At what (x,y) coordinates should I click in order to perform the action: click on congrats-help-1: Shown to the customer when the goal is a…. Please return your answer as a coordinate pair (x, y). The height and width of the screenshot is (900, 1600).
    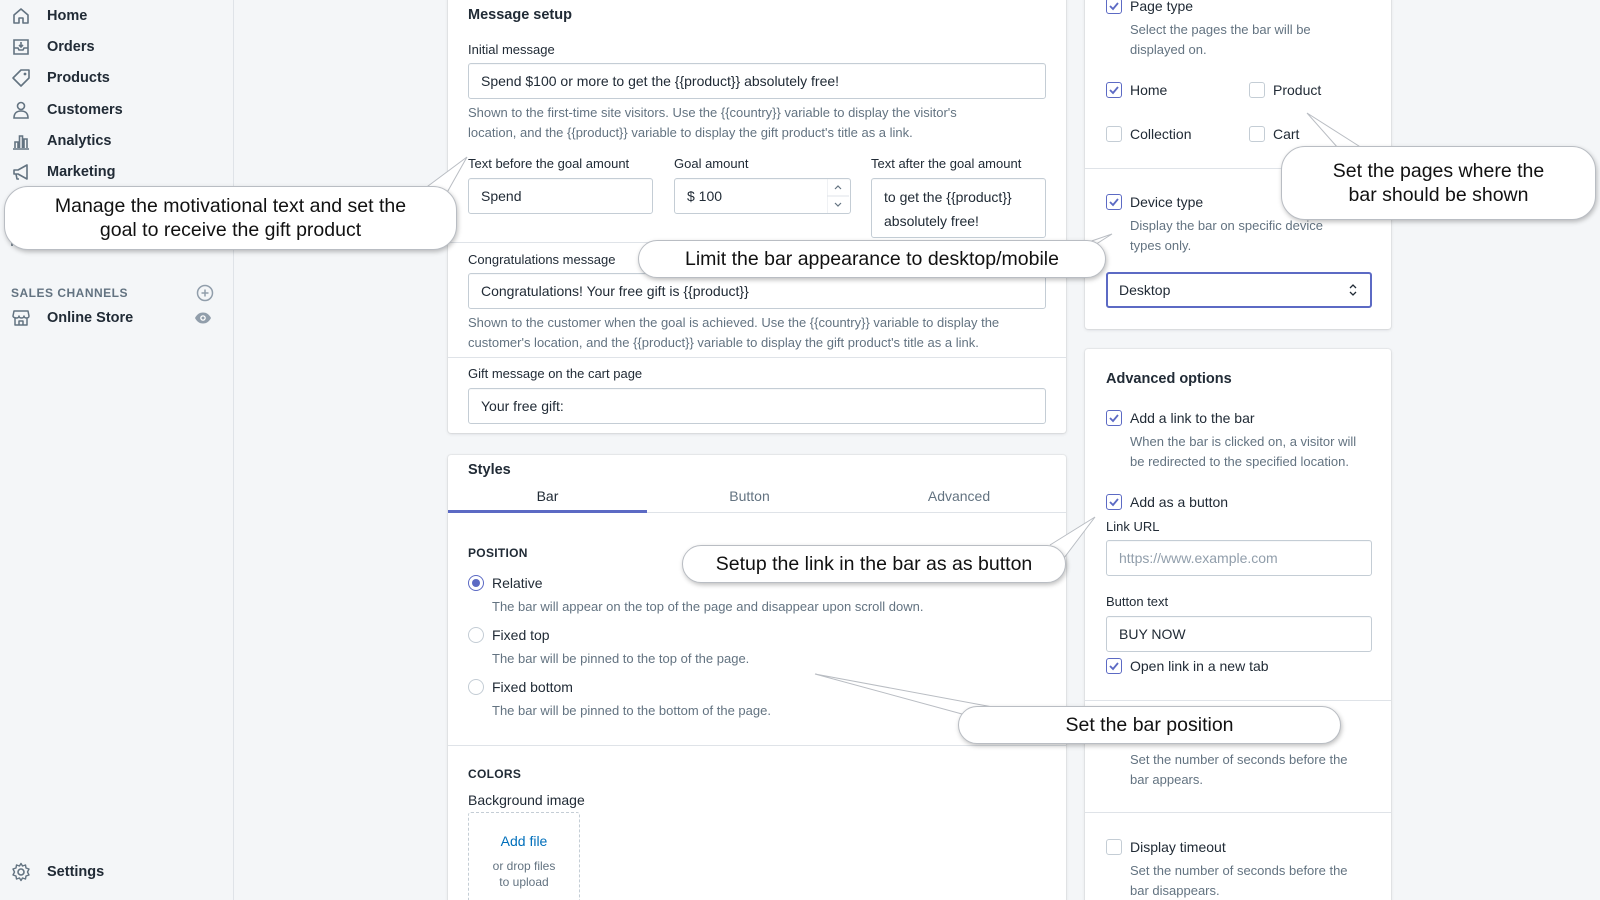
    Looking at the image, I should click on (734, 322).